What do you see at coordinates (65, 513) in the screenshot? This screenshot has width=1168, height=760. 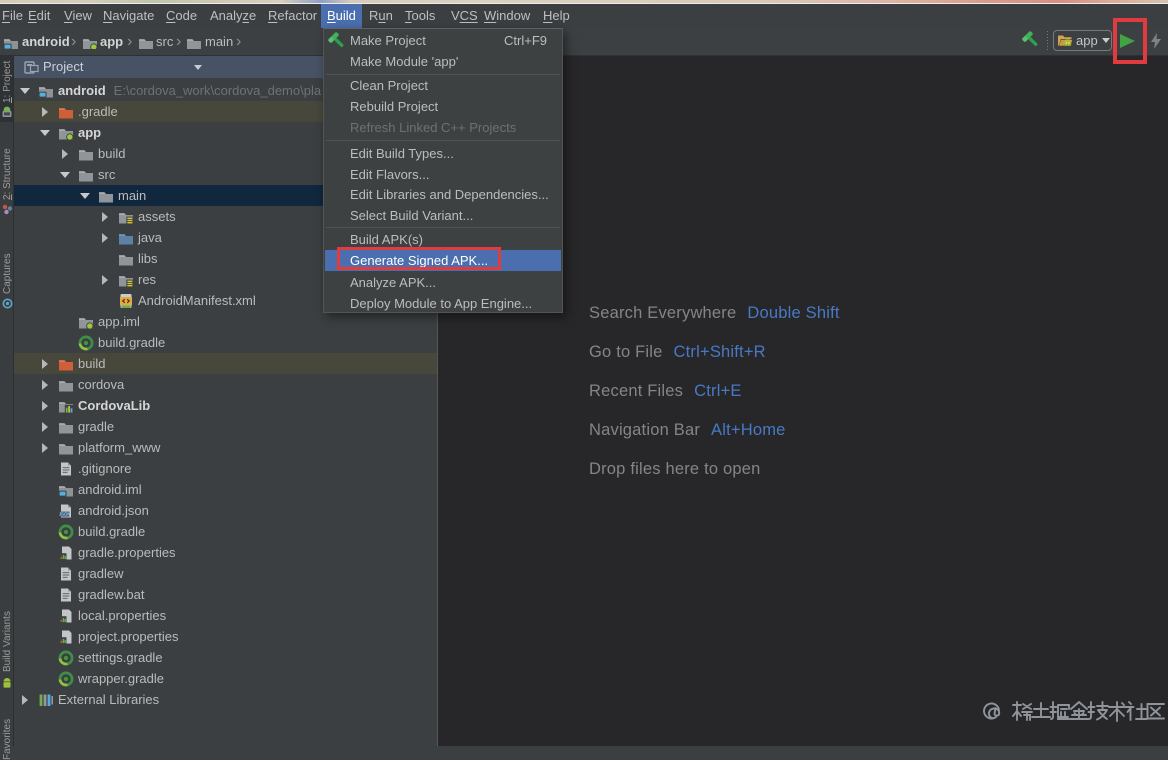 I see `svg-text: JSON` at bounding box center [65, 513].